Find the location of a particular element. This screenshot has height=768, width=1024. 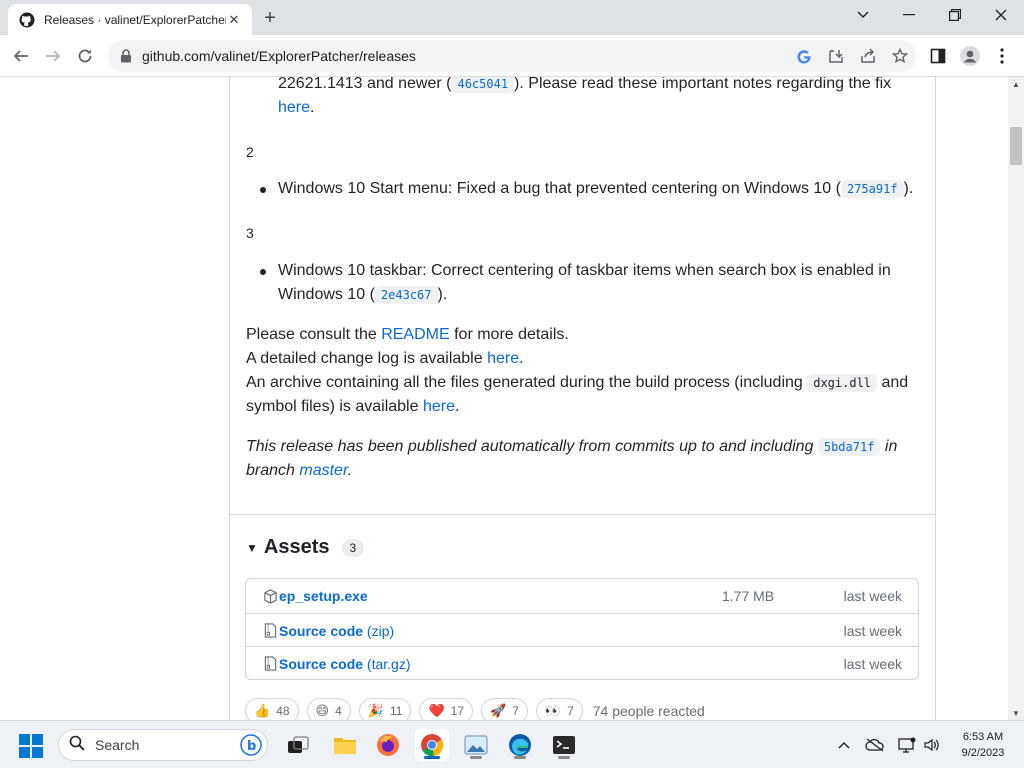

firefox-icon is located at coordinates (388, 745).